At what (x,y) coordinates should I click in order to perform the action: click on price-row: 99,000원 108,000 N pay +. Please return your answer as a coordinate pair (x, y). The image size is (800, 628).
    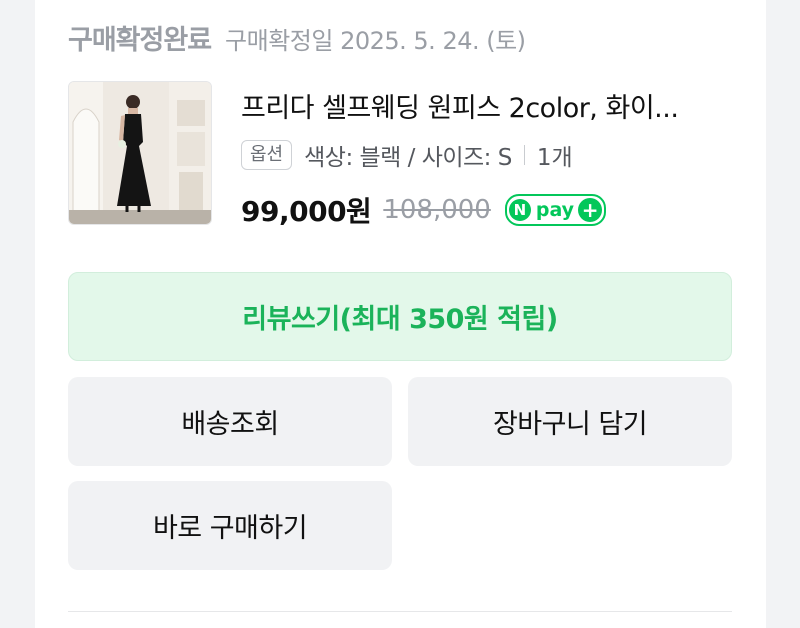
    Looking at the image, I should click on (424, 210).